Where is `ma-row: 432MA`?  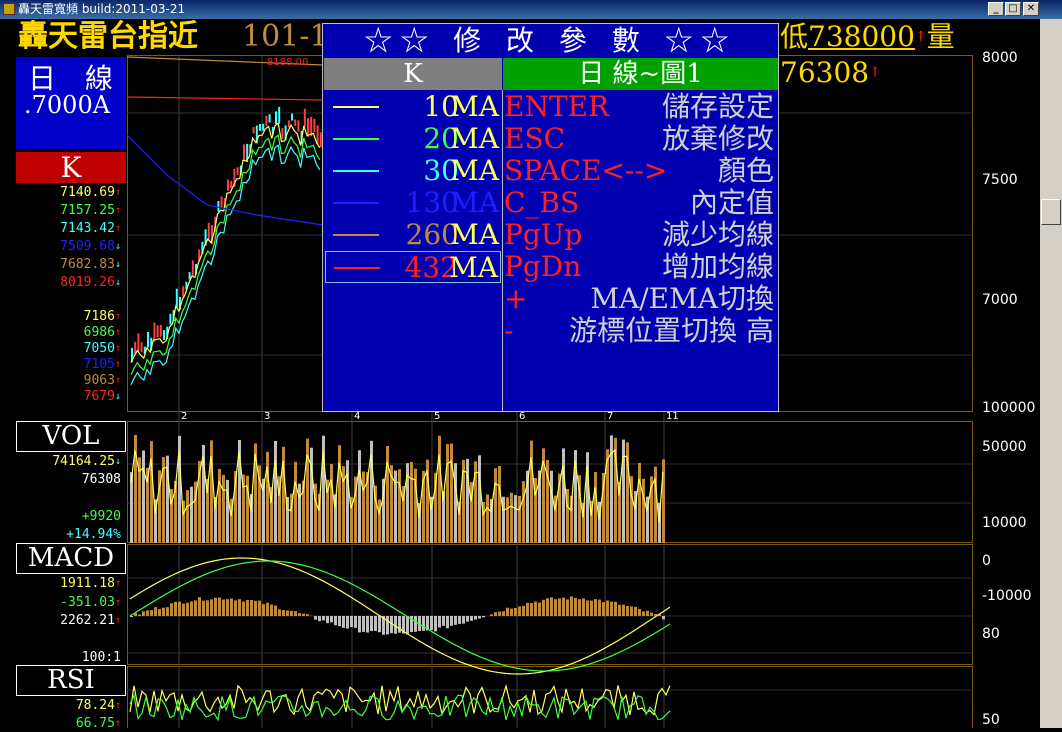
ma-row: 432MA is located at coordinates (413, 267).